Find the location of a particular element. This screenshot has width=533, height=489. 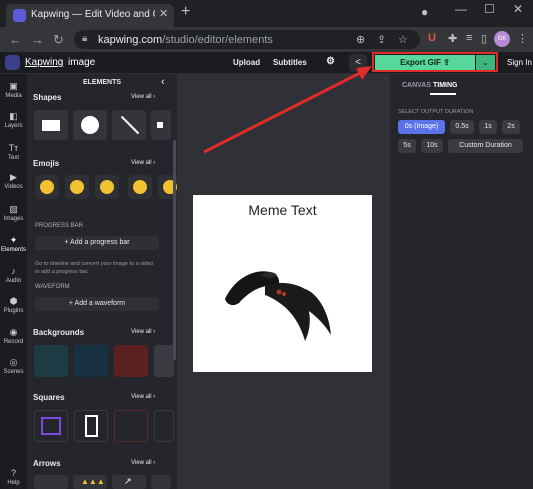

install-icon: ⊕ is located at coordinates (360, 39).